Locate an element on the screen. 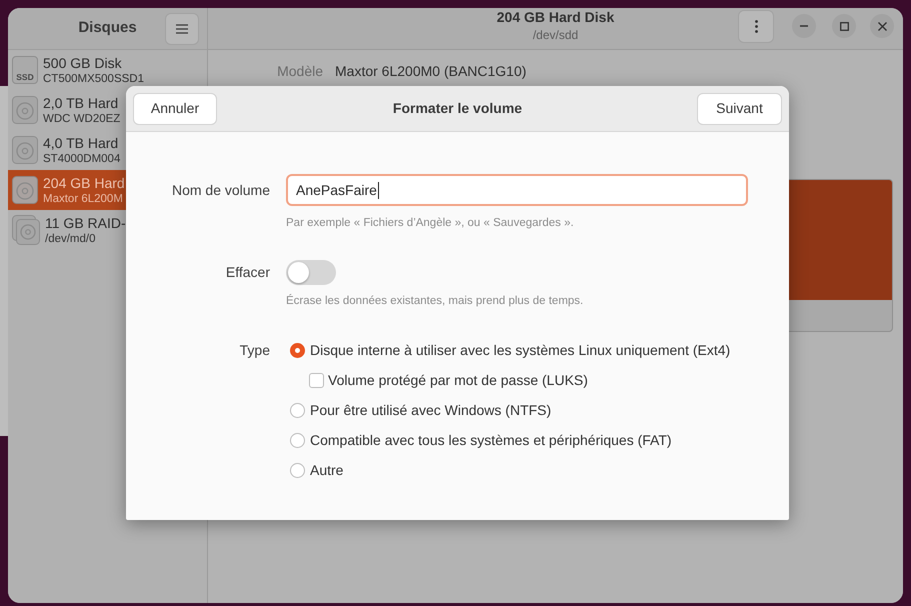 Image resolution: width=911 pixels, height=606 pixels. type-option-label: Disque interne à utiliser avec les systèmes Linux uniquement (Ext4) is located at coordinates (520, 350).